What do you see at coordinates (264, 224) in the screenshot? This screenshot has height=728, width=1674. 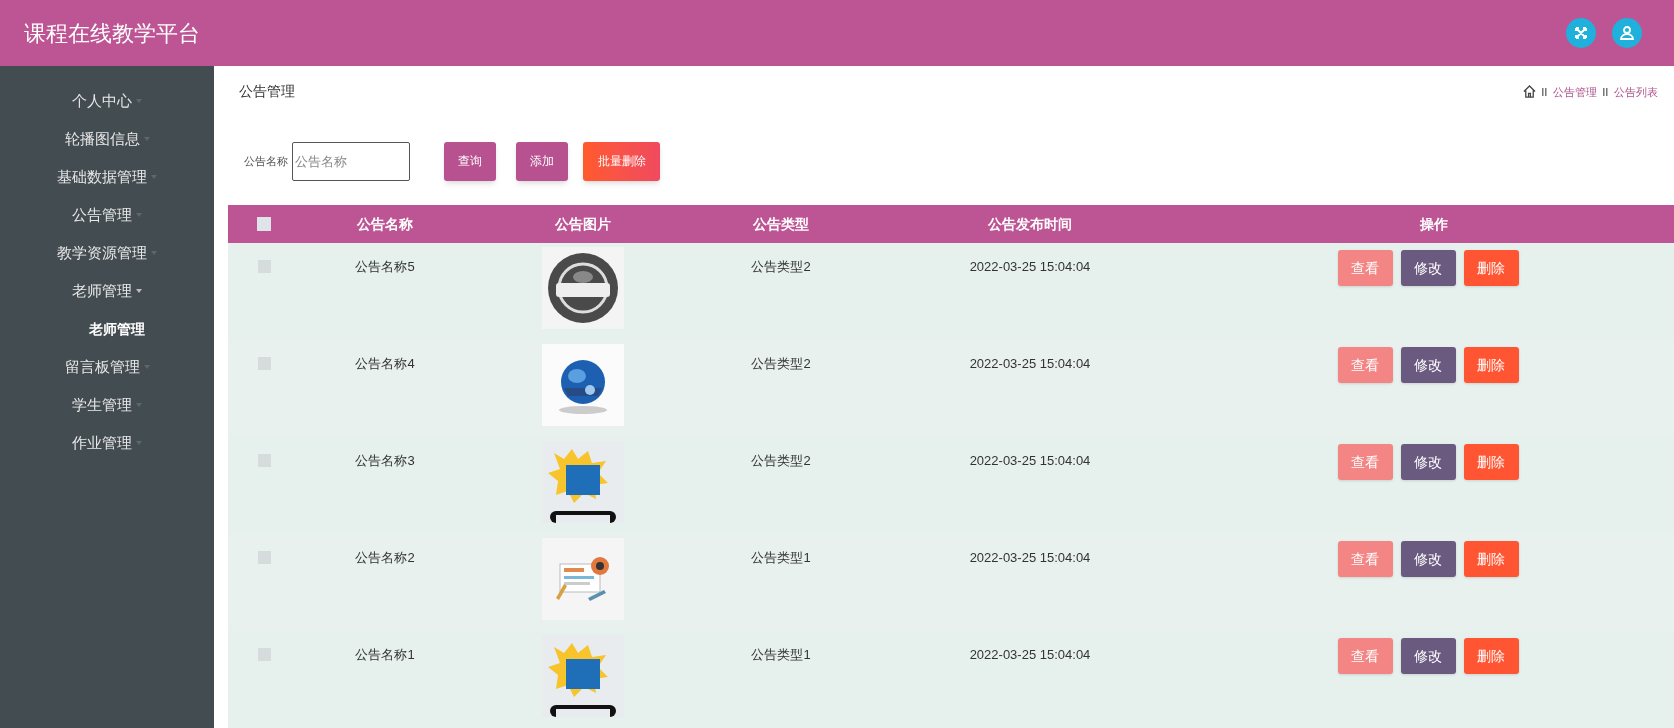 I see `select-all-checkbox` at bounding box center [264, 224].